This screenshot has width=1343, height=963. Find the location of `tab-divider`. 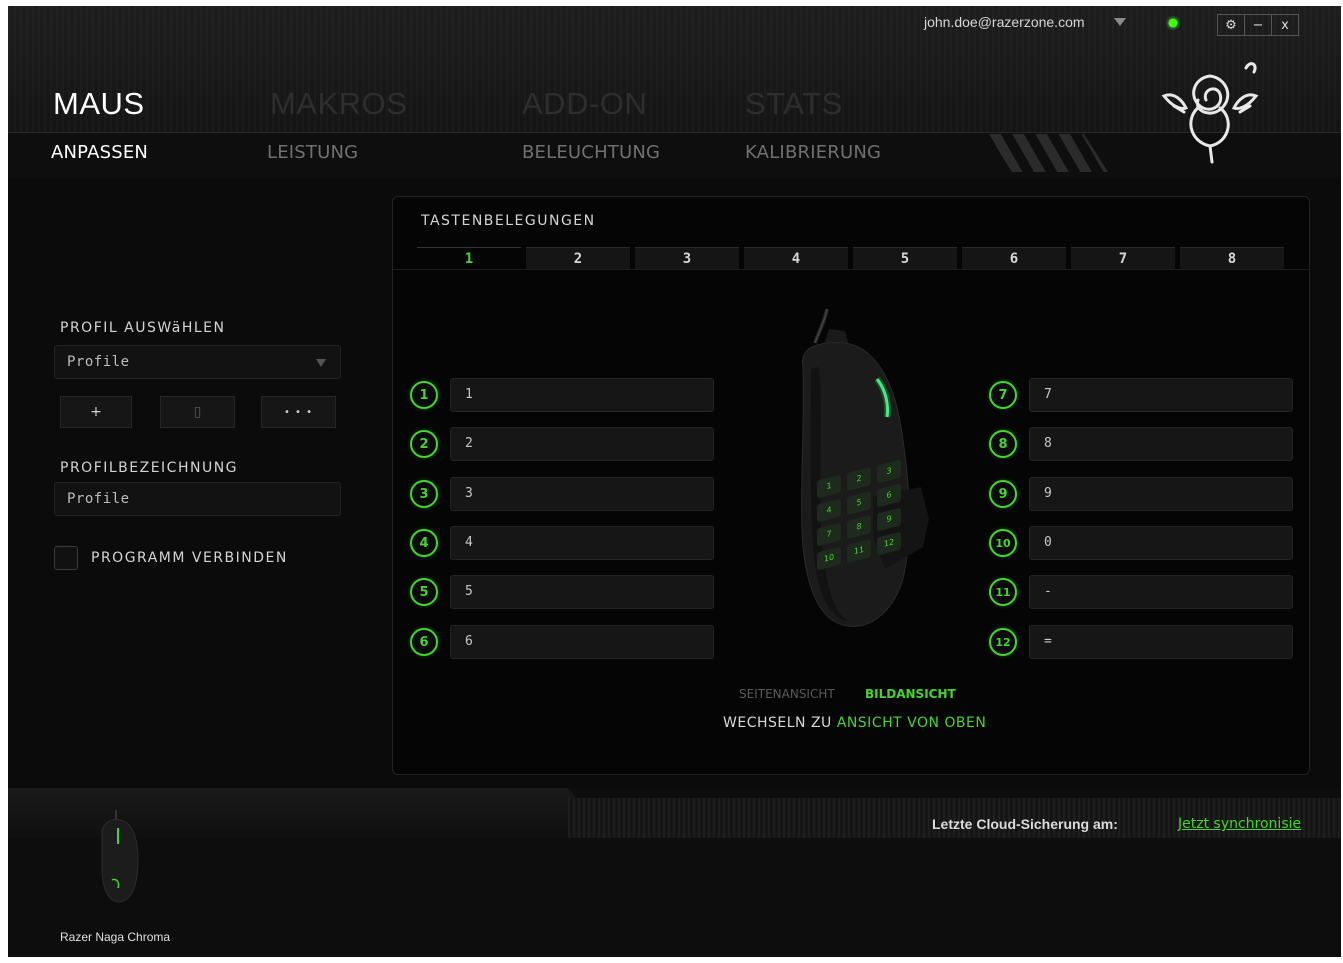

tab-divider is located at coordinates (851, 269).